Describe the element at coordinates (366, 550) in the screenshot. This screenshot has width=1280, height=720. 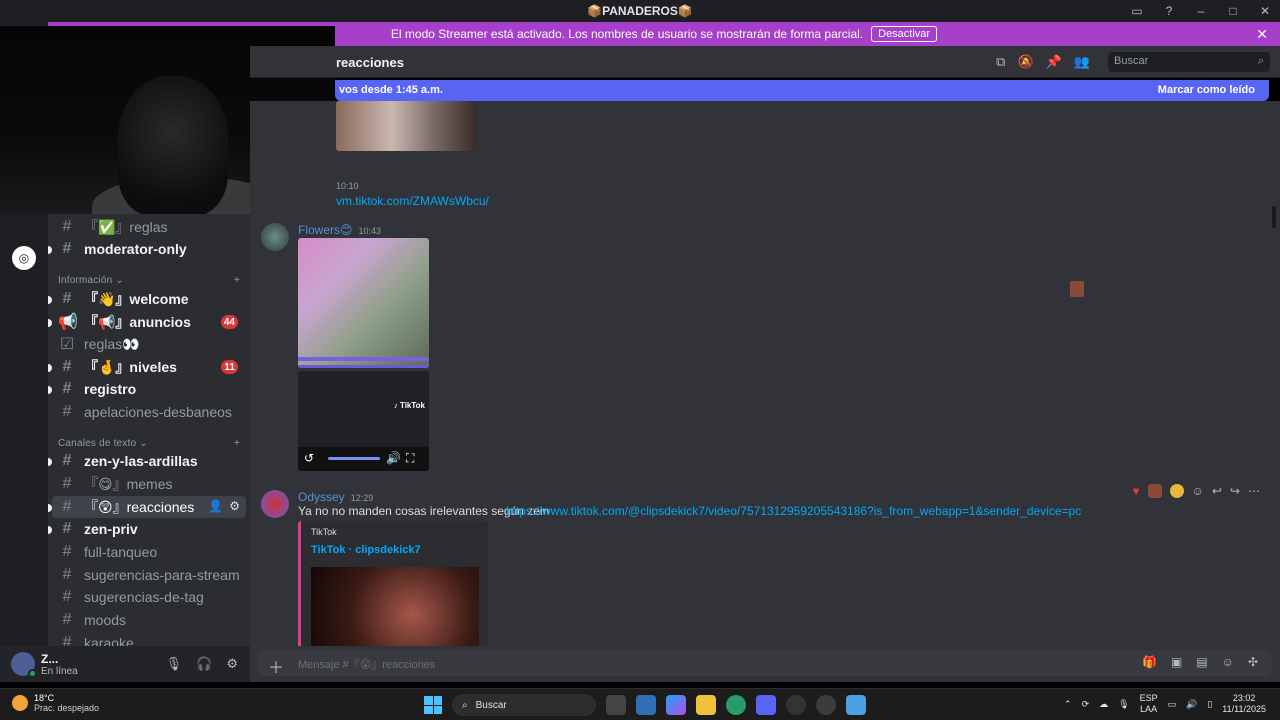
I see `embed-title: TikTok · clipsdekick7` at that location.